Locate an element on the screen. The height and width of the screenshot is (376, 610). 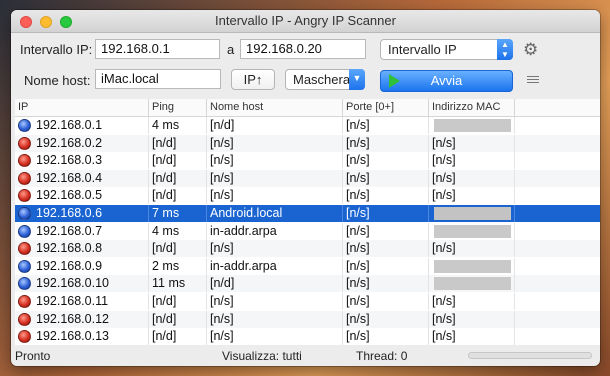
status-display-filter: Visualizza: tutti is located at coordinates (262, 356).